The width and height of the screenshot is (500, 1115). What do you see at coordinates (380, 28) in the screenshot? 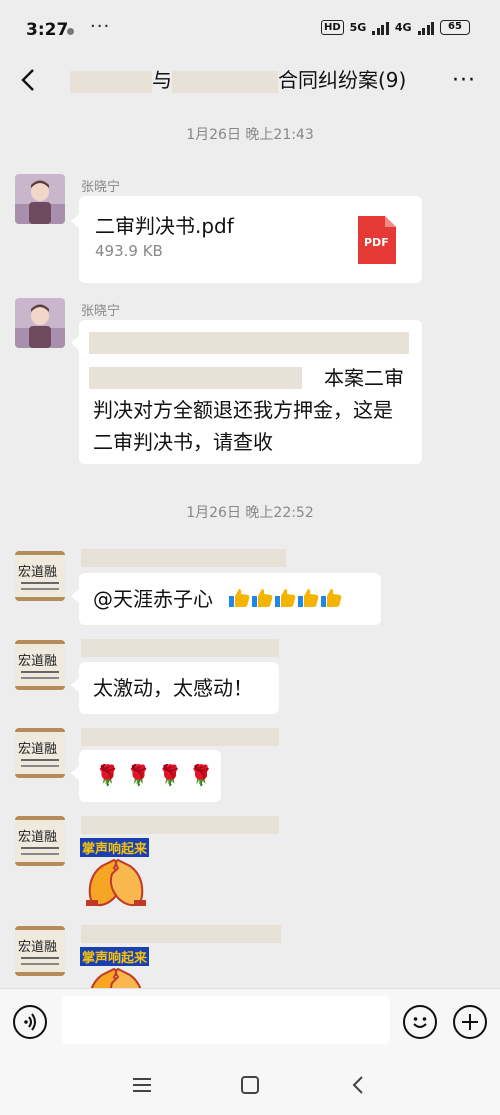
I see `signal-5g-icon` at bounding box center [380, 28].